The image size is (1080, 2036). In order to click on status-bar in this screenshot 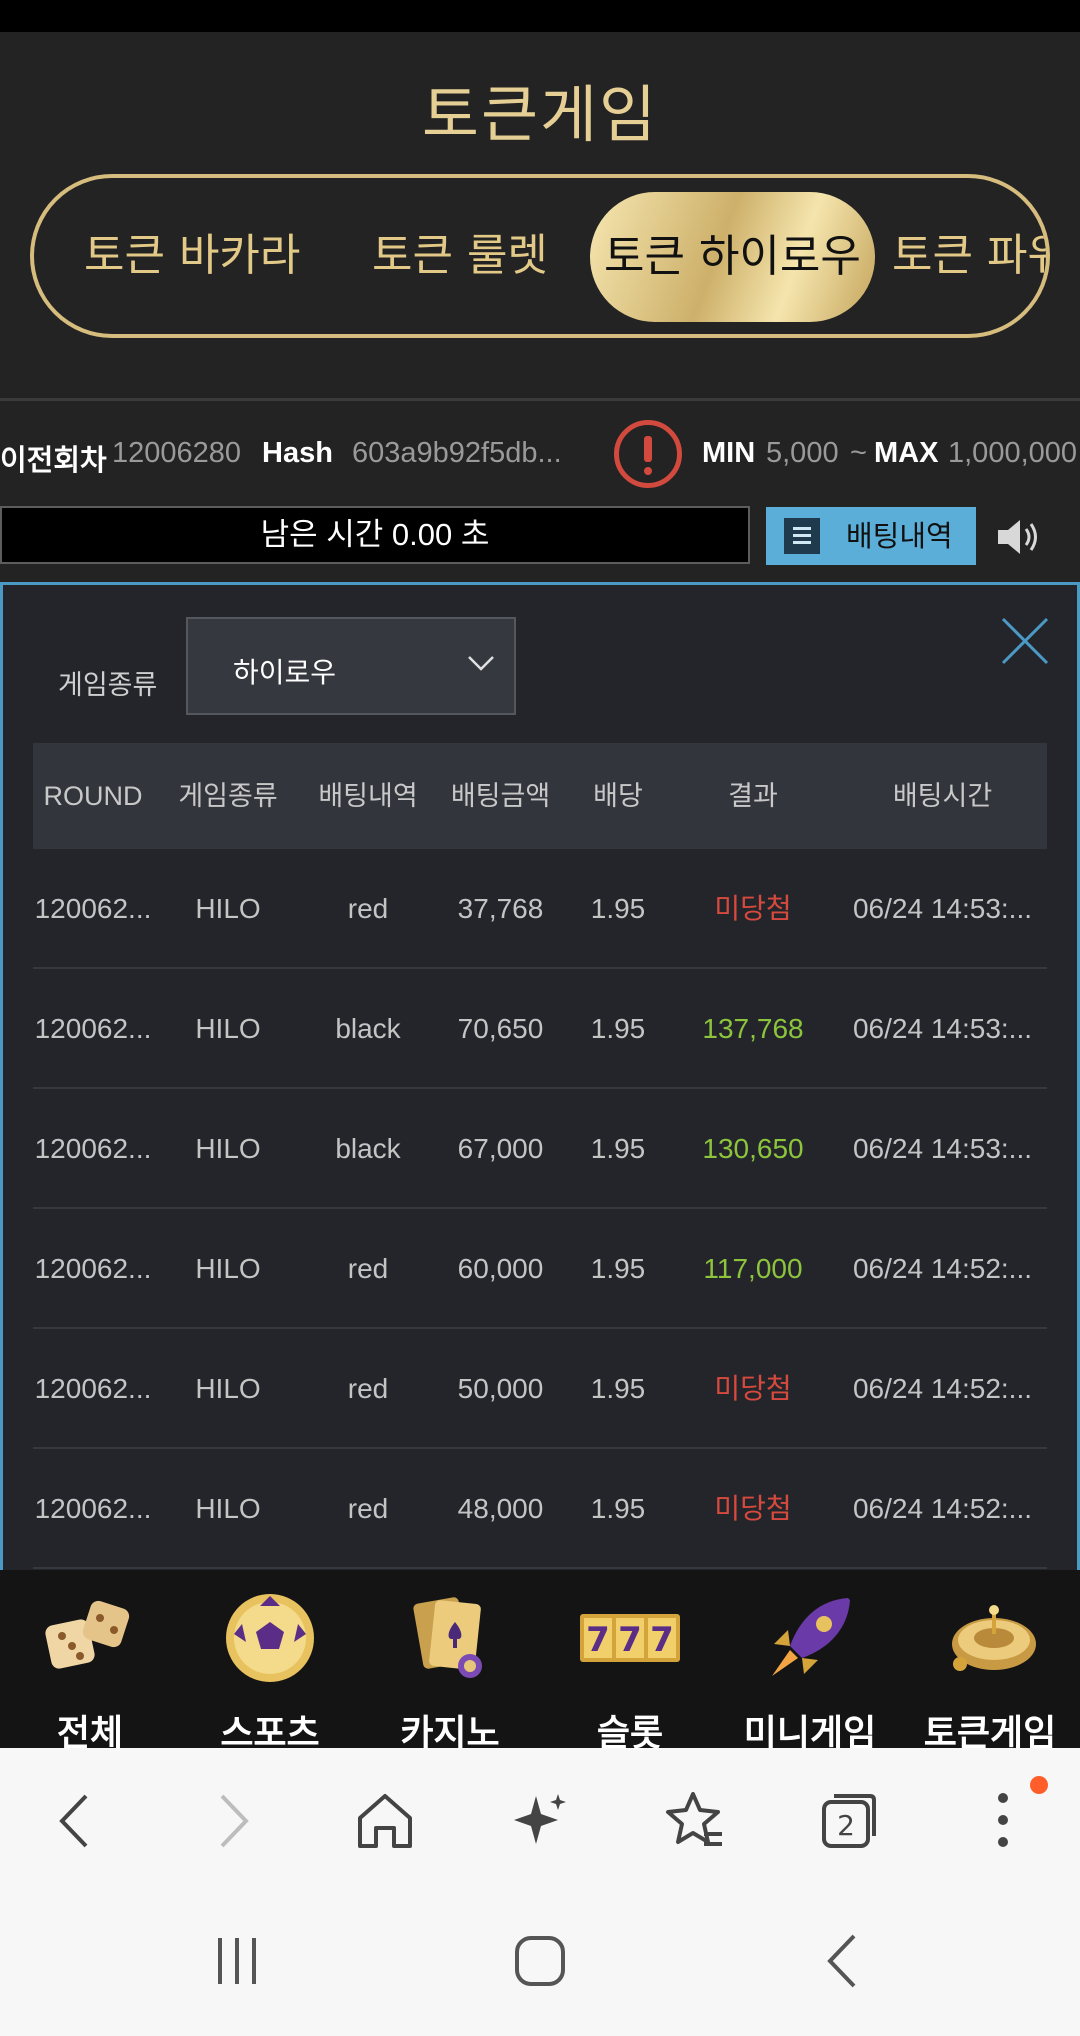, I will do `click(540, 16)`.